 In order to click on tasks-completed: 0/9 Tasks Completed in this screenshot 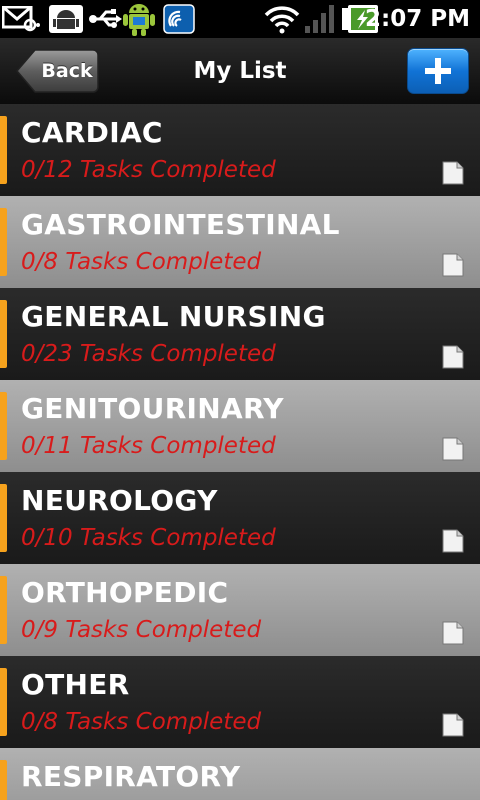, I will do `click(141, 630)`.